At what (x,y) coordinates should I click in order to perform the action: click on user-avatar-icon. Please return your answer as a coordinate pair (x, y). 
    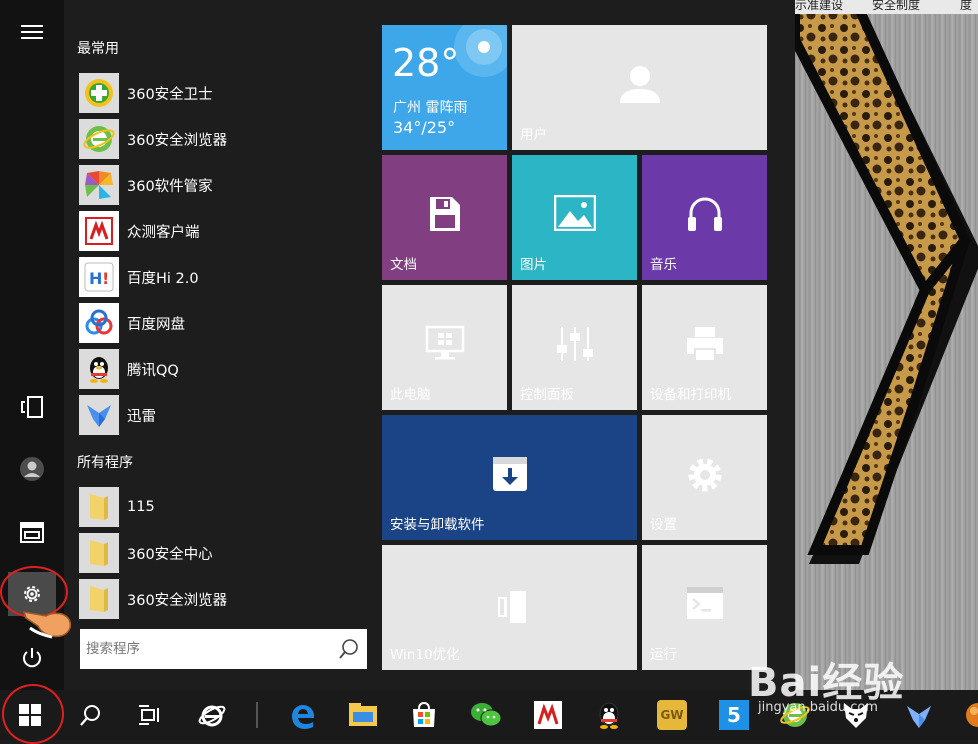
    Looking at the image, I should click on (32, 469).